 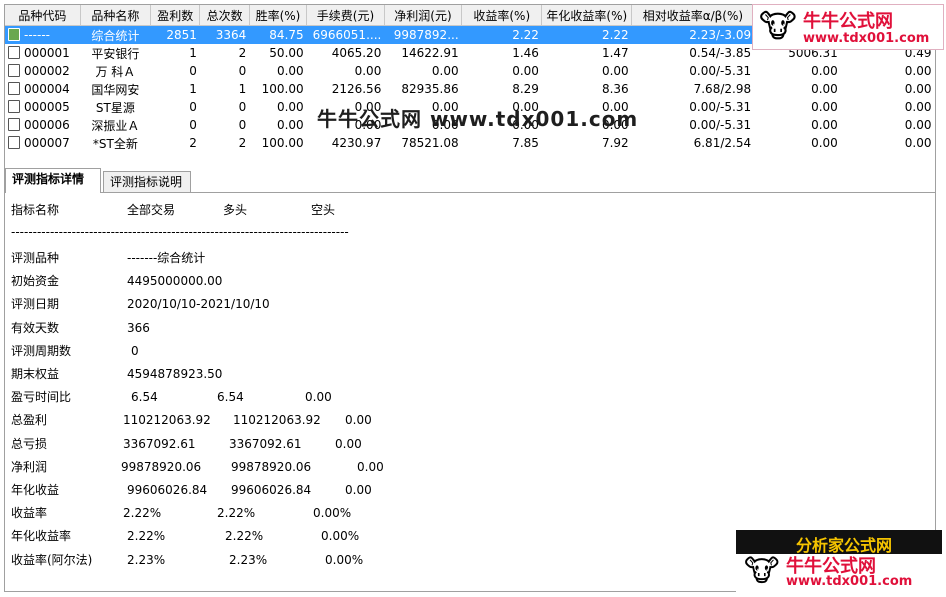 I want to click on detail-item-label: 总亏损, so click(x=29, y=443).